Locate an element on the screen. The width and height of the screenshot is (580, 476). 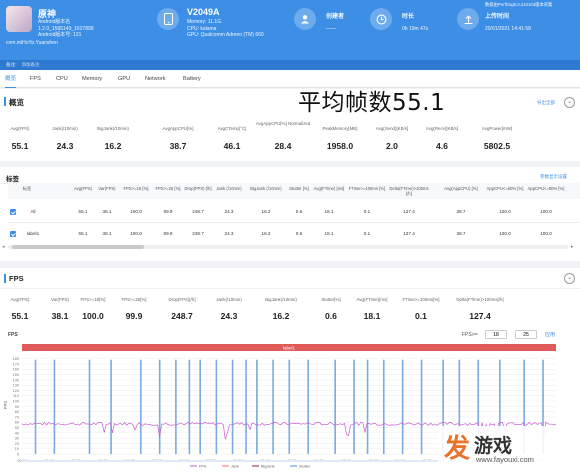
export-all-link: 导出全部 is located at coordinates (546, 103).